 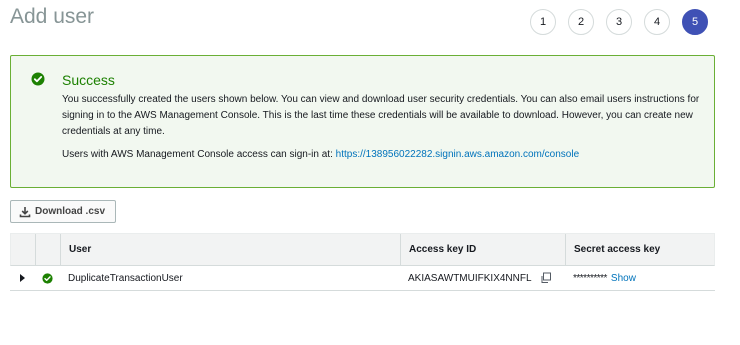 What do you see at coordinates (483, 249) in the screenshot?
I see `header-access-key: Access key ID` at bounding box center [483, 249].